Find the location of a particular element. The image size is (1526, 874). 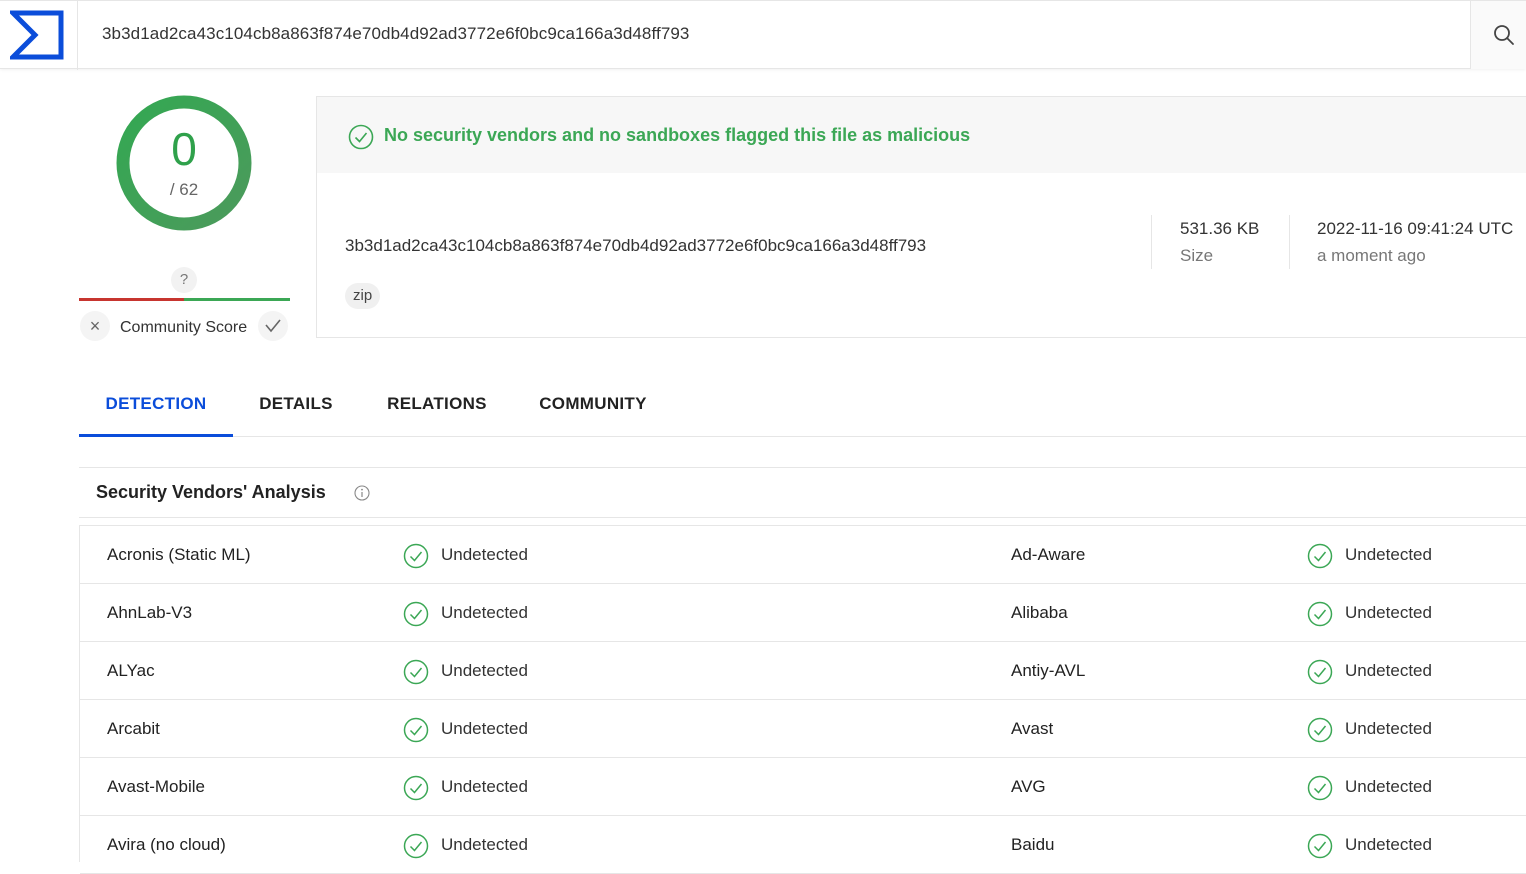

vendor-name: Antiy-AVL is located at coordinates (1048, 670).